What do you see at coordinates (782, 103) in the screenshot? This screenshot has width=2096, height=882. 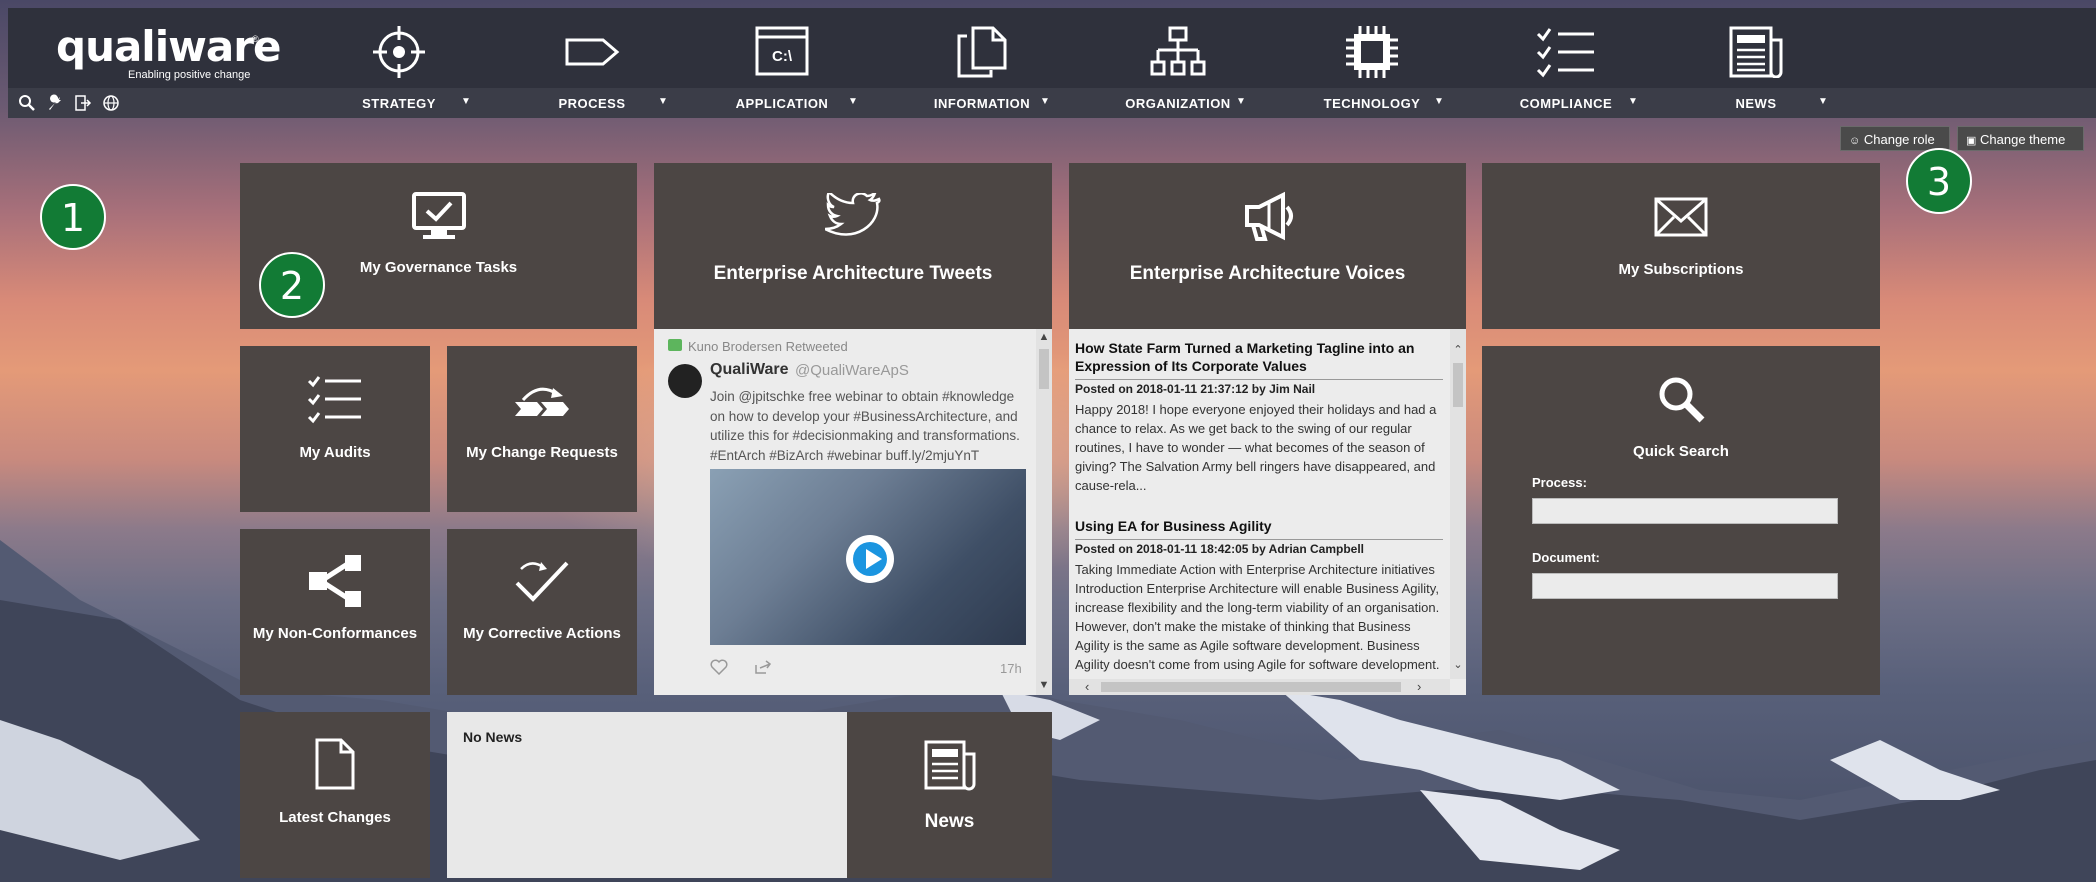 I see `nav-application-label: APPLICATION` at bounding box center [782, 103].